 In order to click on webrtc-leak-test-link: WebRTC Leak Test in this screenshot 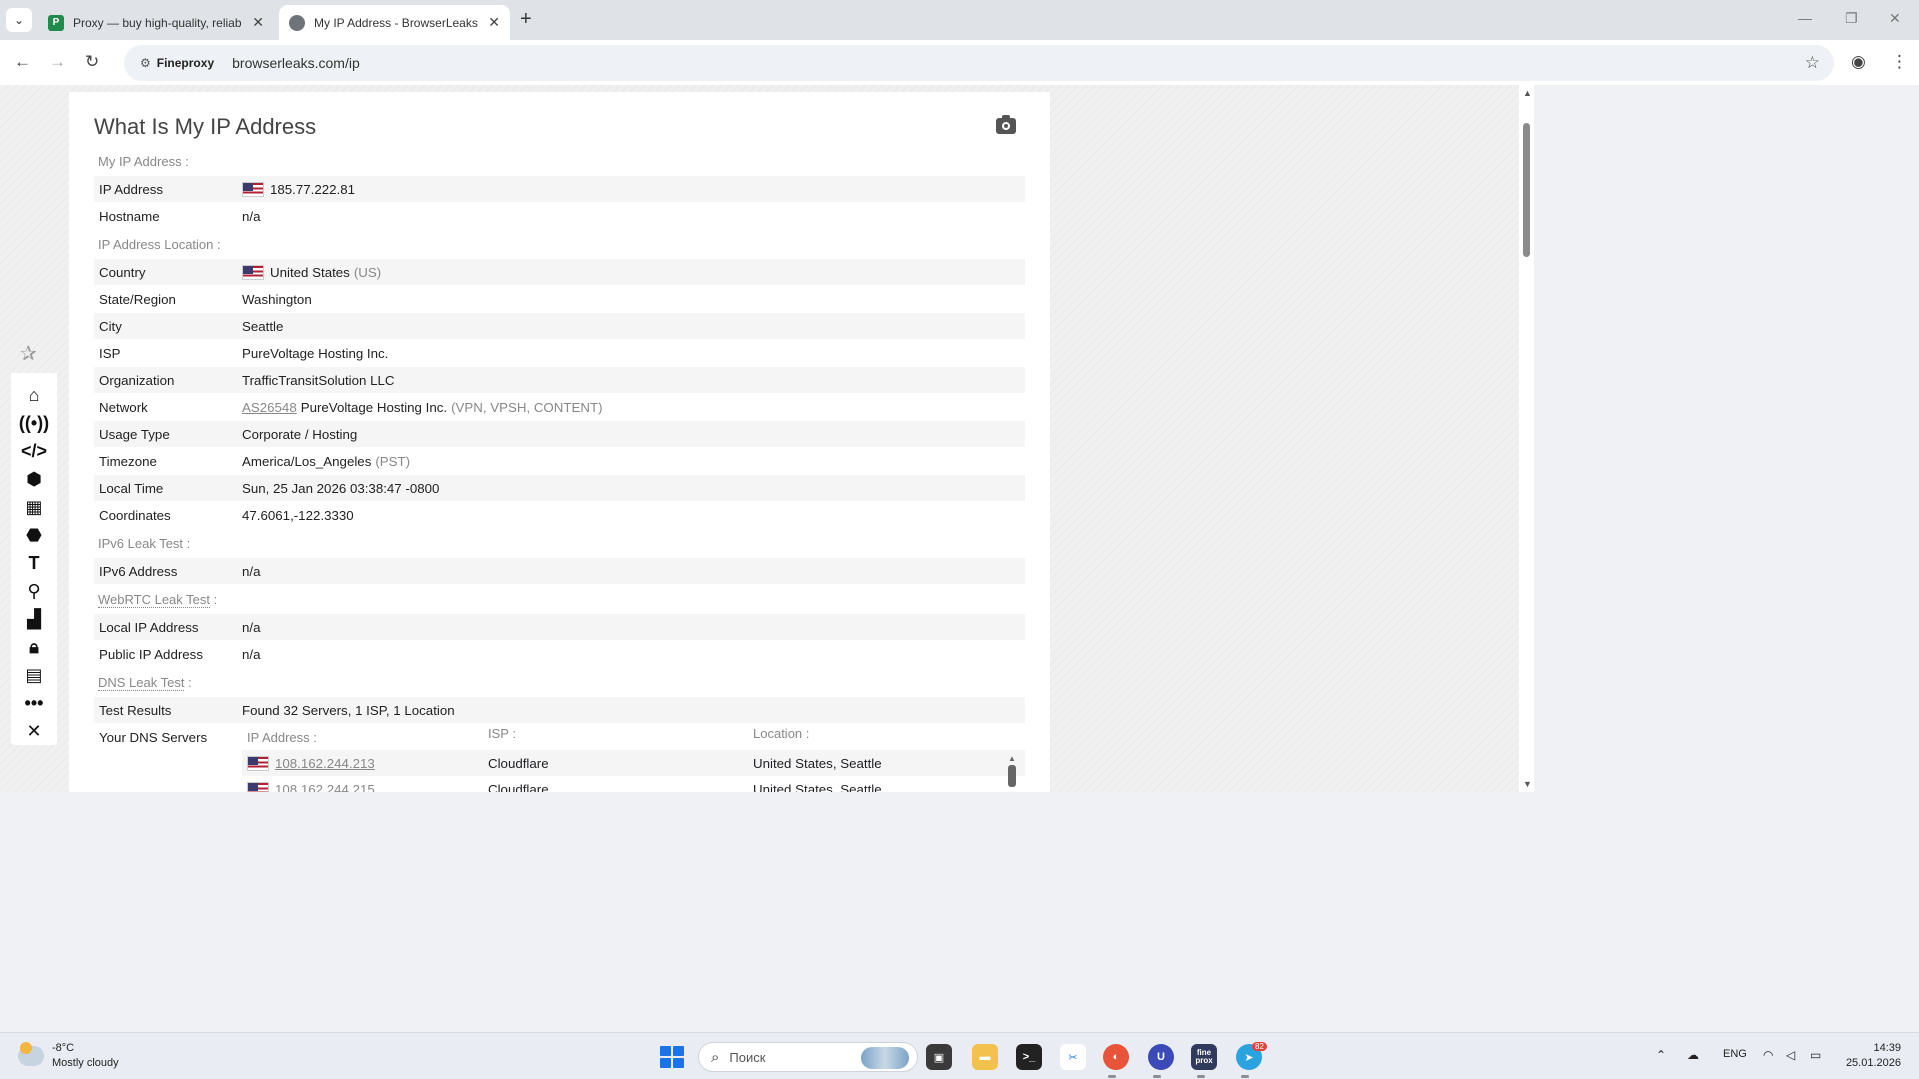, I will do `click(154, 600)`.